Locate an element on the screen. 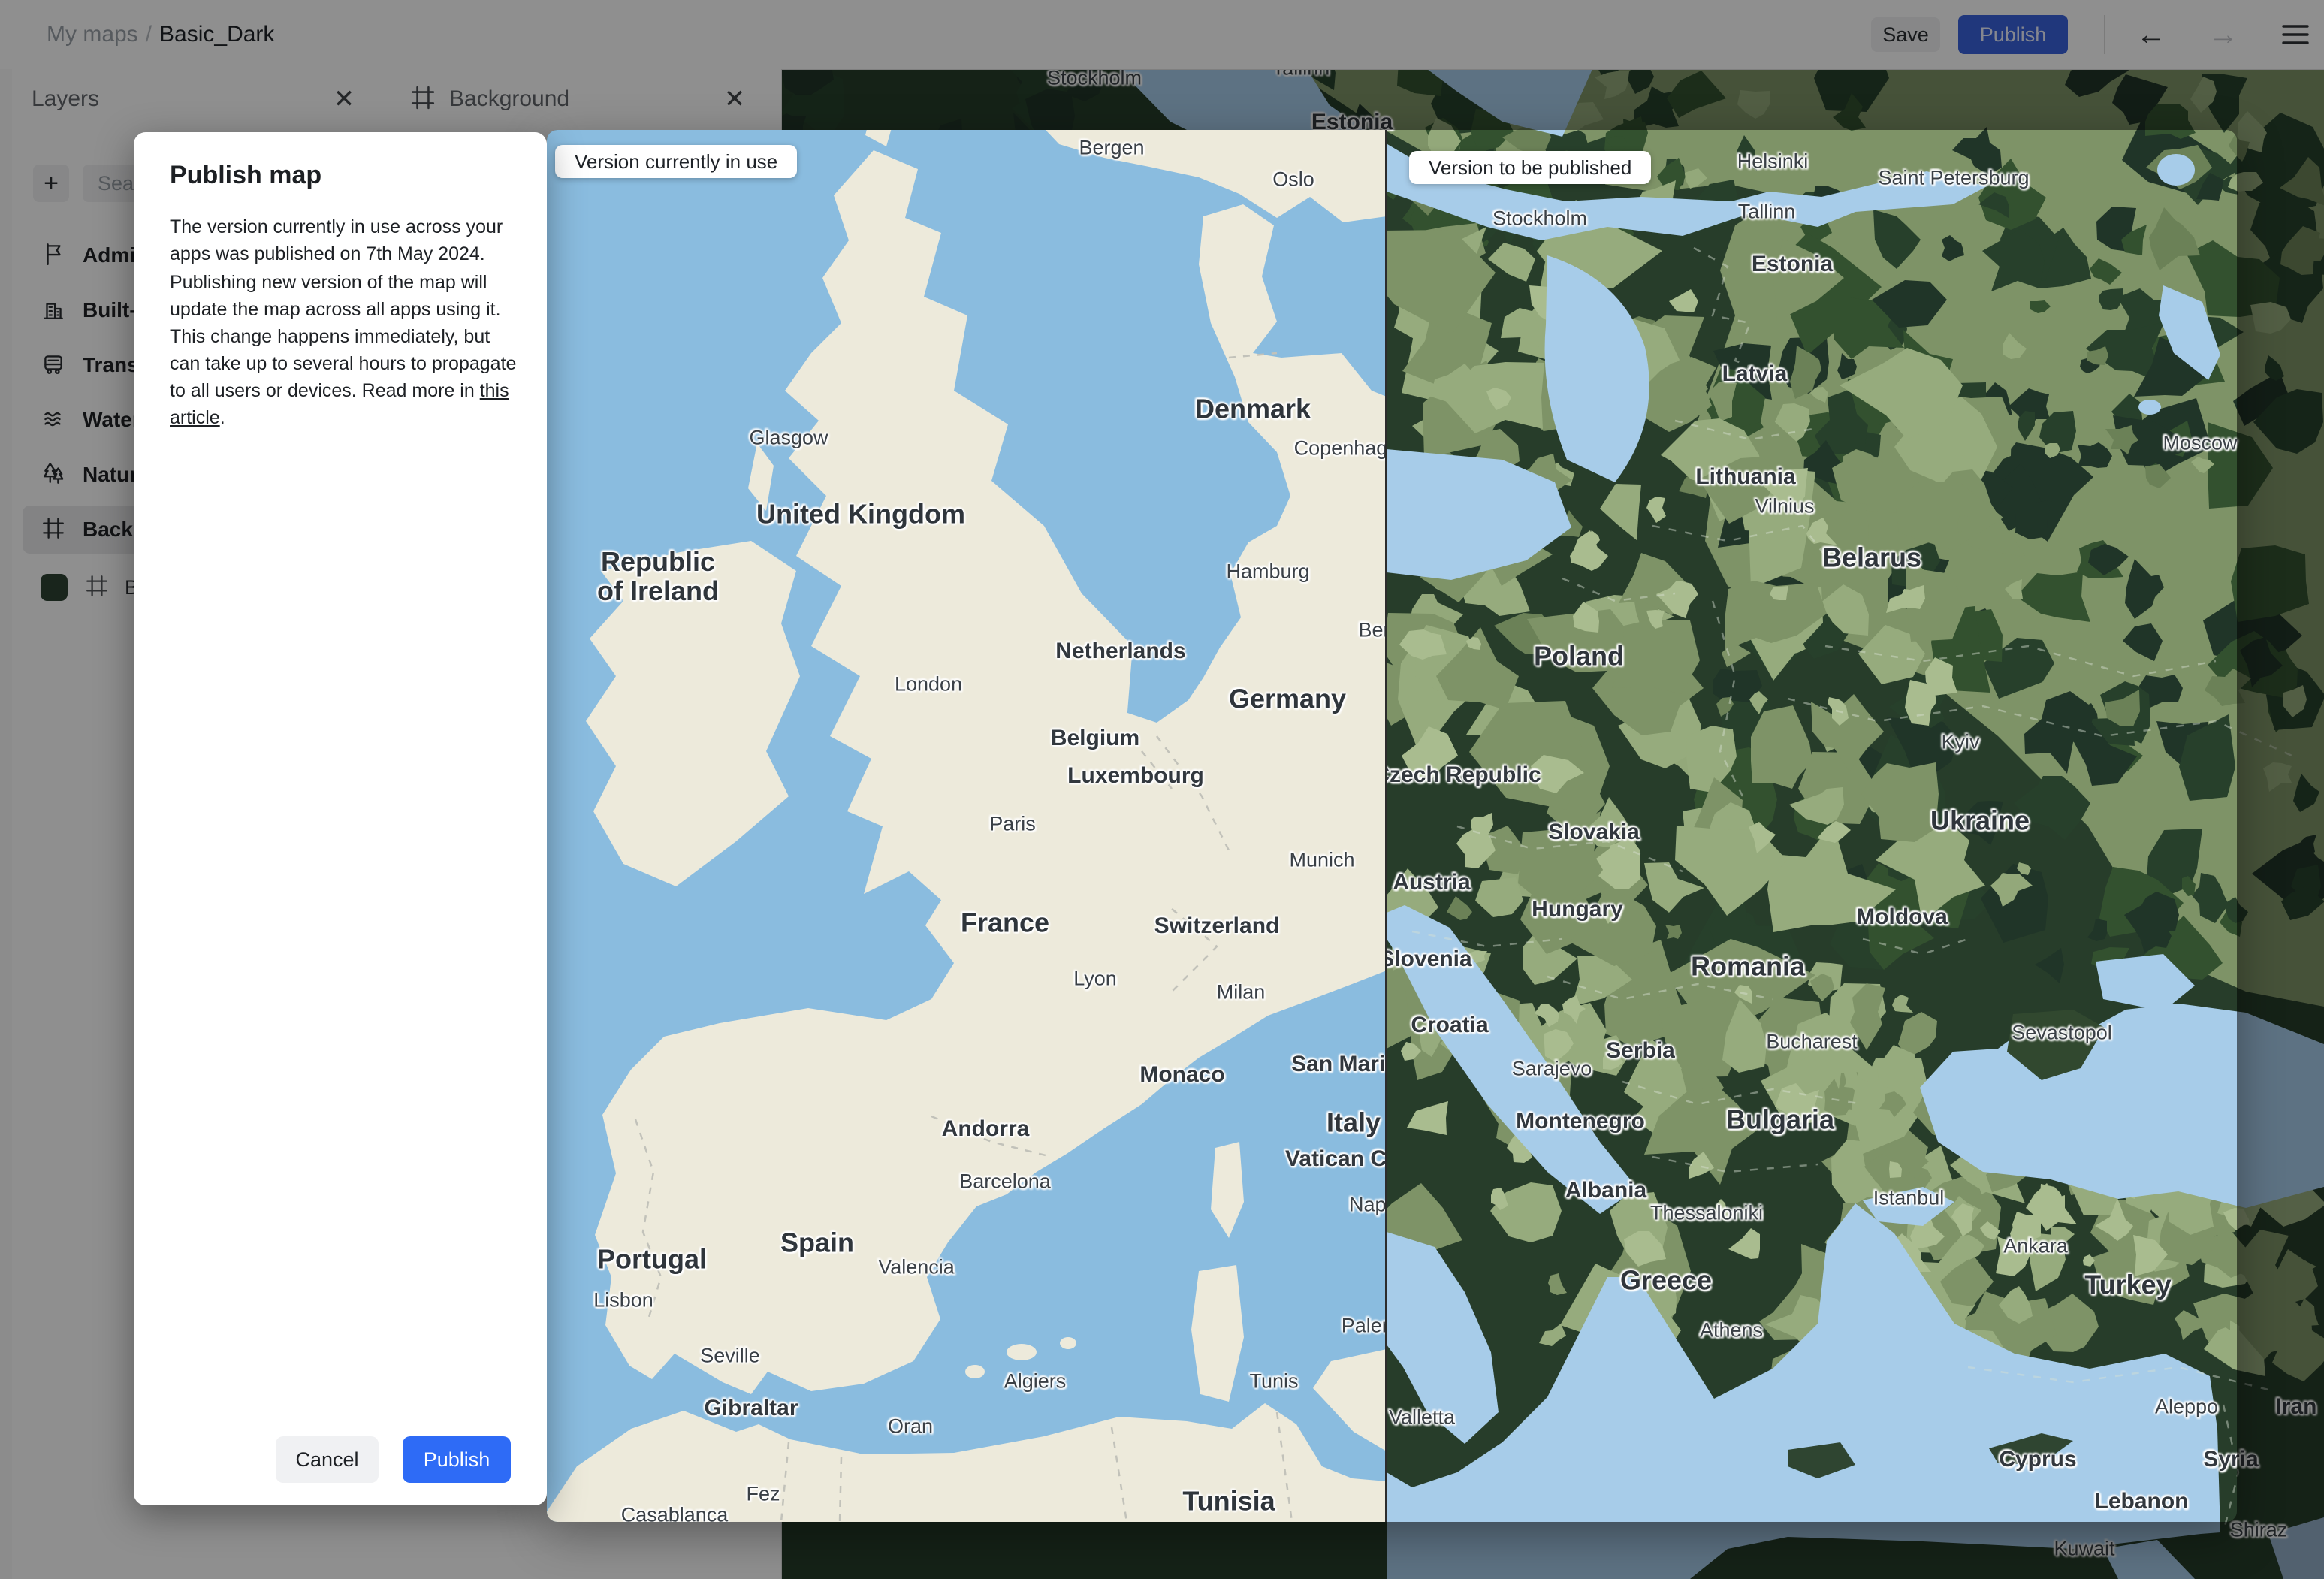 Image resolution: width=2324 pixels, height=1579 pixels. new-version-badge: Version to be published is located at coordinates (1530, 168).